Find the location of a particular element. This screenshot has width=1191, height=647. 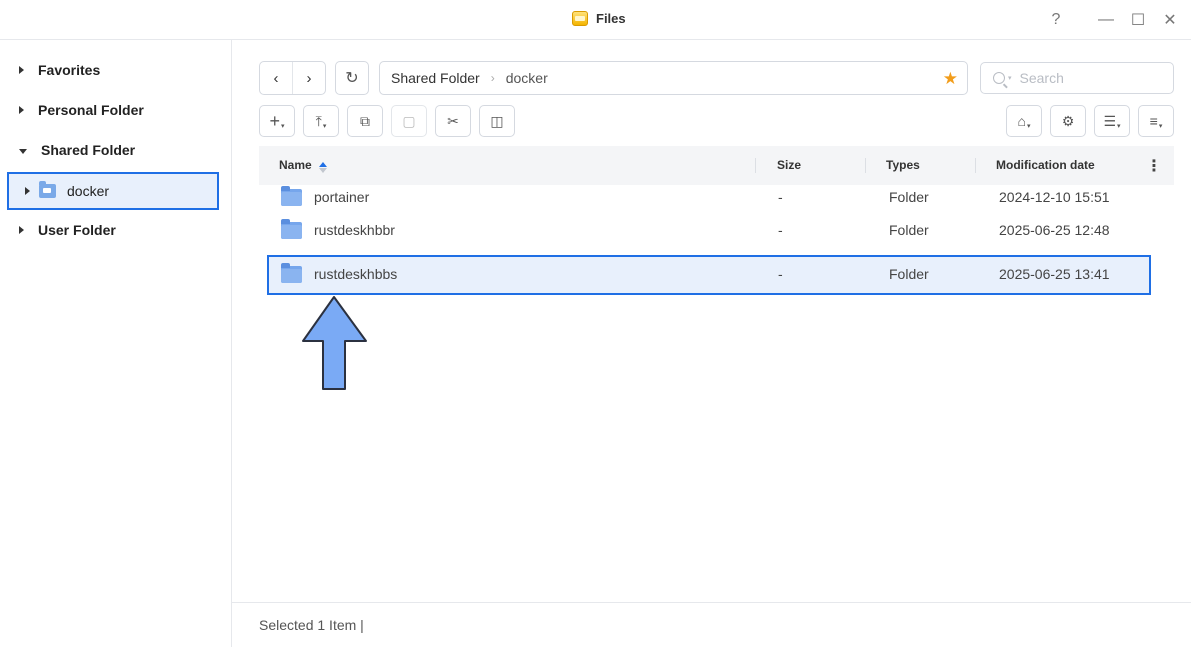

gear-icon: ⚙ is located at coordinates (1068, 120).